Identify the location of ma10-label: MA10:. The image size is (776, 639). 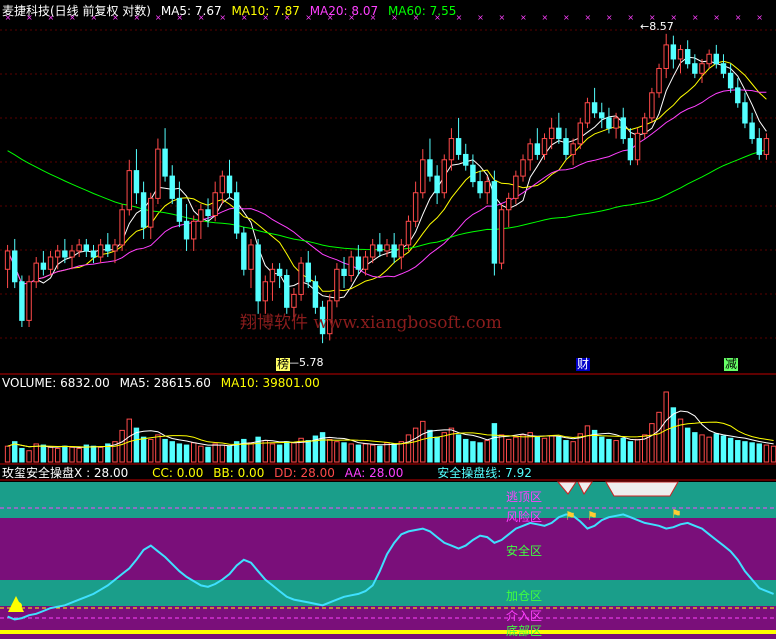
(250, 11).